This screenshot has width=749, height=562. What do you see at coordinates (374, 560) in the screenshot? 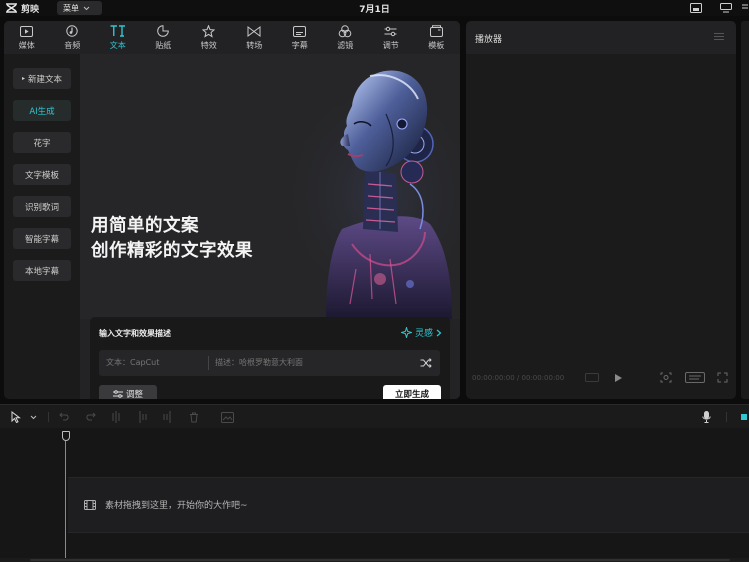
I see `timeline-scrollbar` at bounding box center [374, 560].